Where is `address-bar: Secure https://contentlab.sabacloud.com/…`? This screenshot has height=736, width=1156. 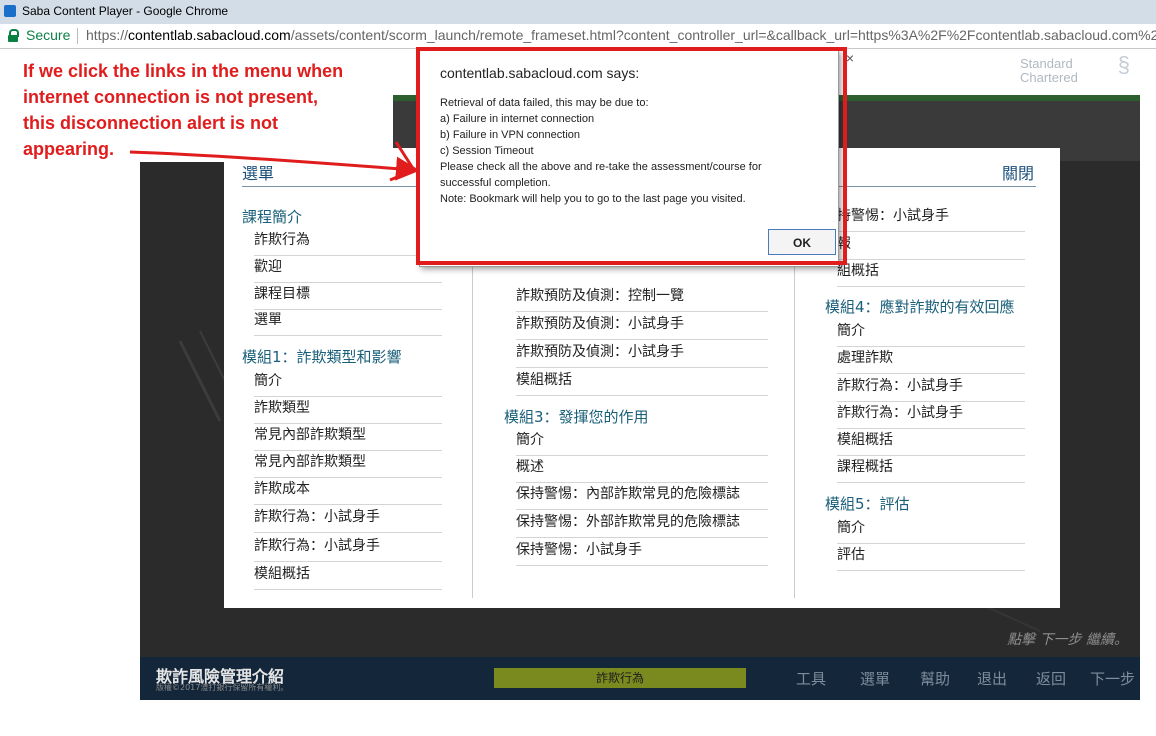 address-bar: Secure https://contentlab.sabacloud.com/… is located at coordinates (578, 36).